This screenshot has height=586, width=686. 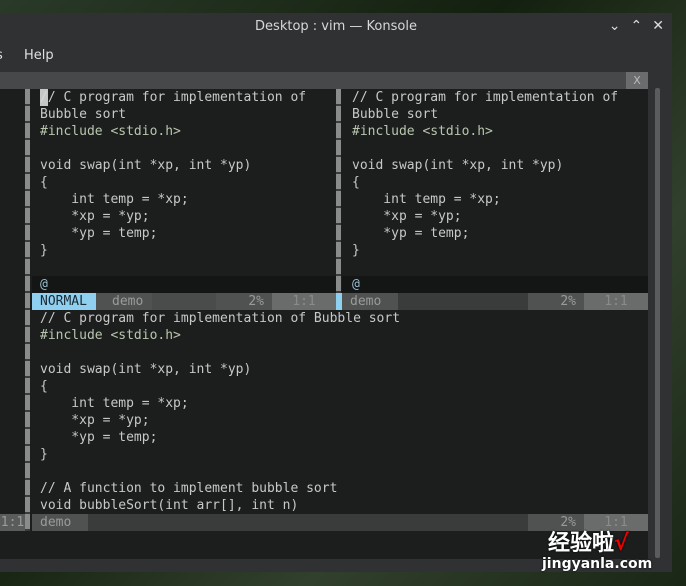 What do you see at coordinates (12, 522) in the screenshot?
I see `left-pane-position: 1:1` at bounding box center [12, 522].